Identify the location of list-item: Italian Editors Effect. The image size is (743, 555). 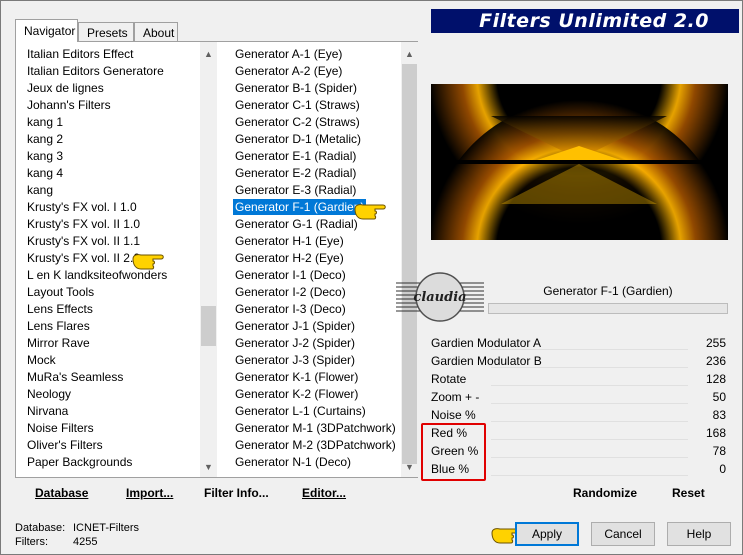
(110, 54).